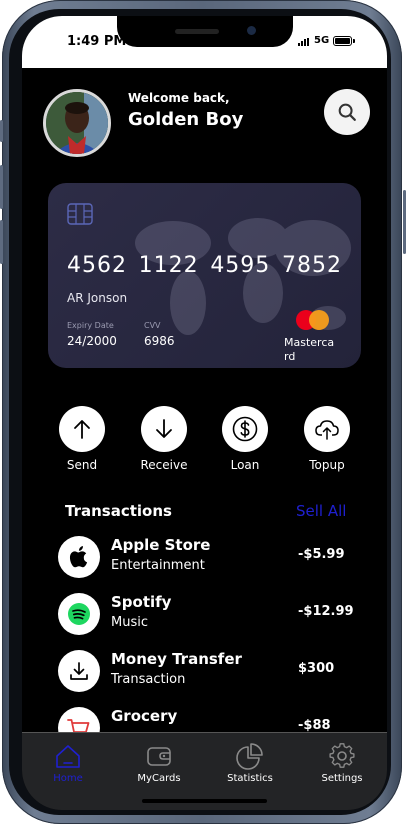 This screenshot has width=406, height=825. Describe the element at coordinates (342, 778) in the screenshot. I see `nav-label: Settings` at that location.